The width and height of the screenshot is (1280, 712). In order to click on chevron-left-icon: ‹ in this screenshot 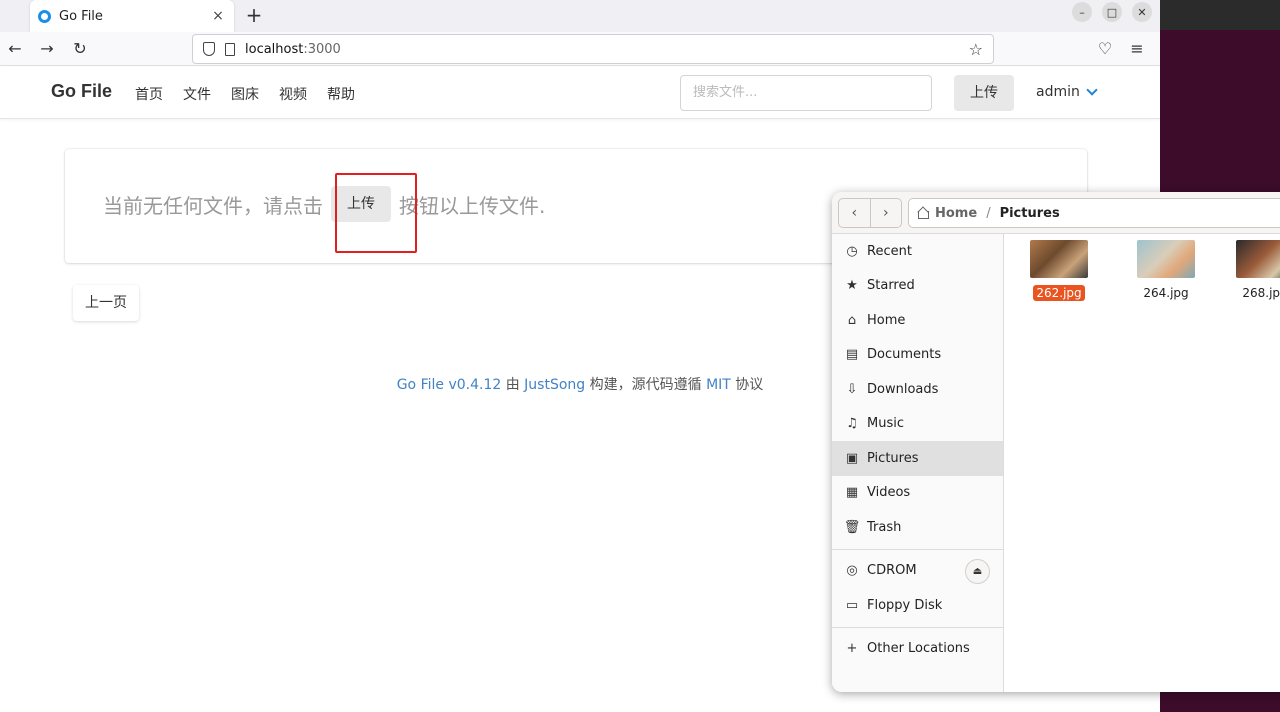, I will do `click(855, 213)`.